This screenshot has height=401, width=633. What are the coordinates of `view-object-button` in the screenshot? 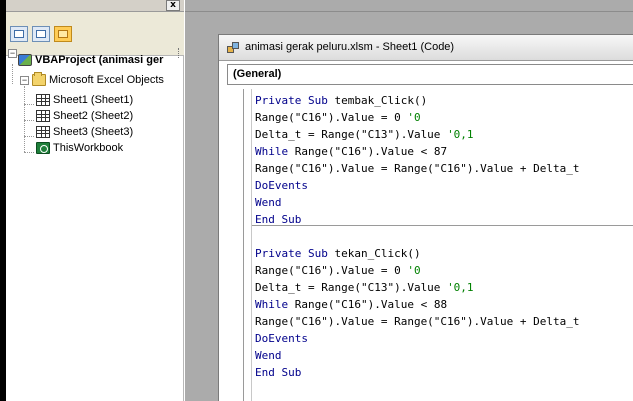 It's located at (41, 34).